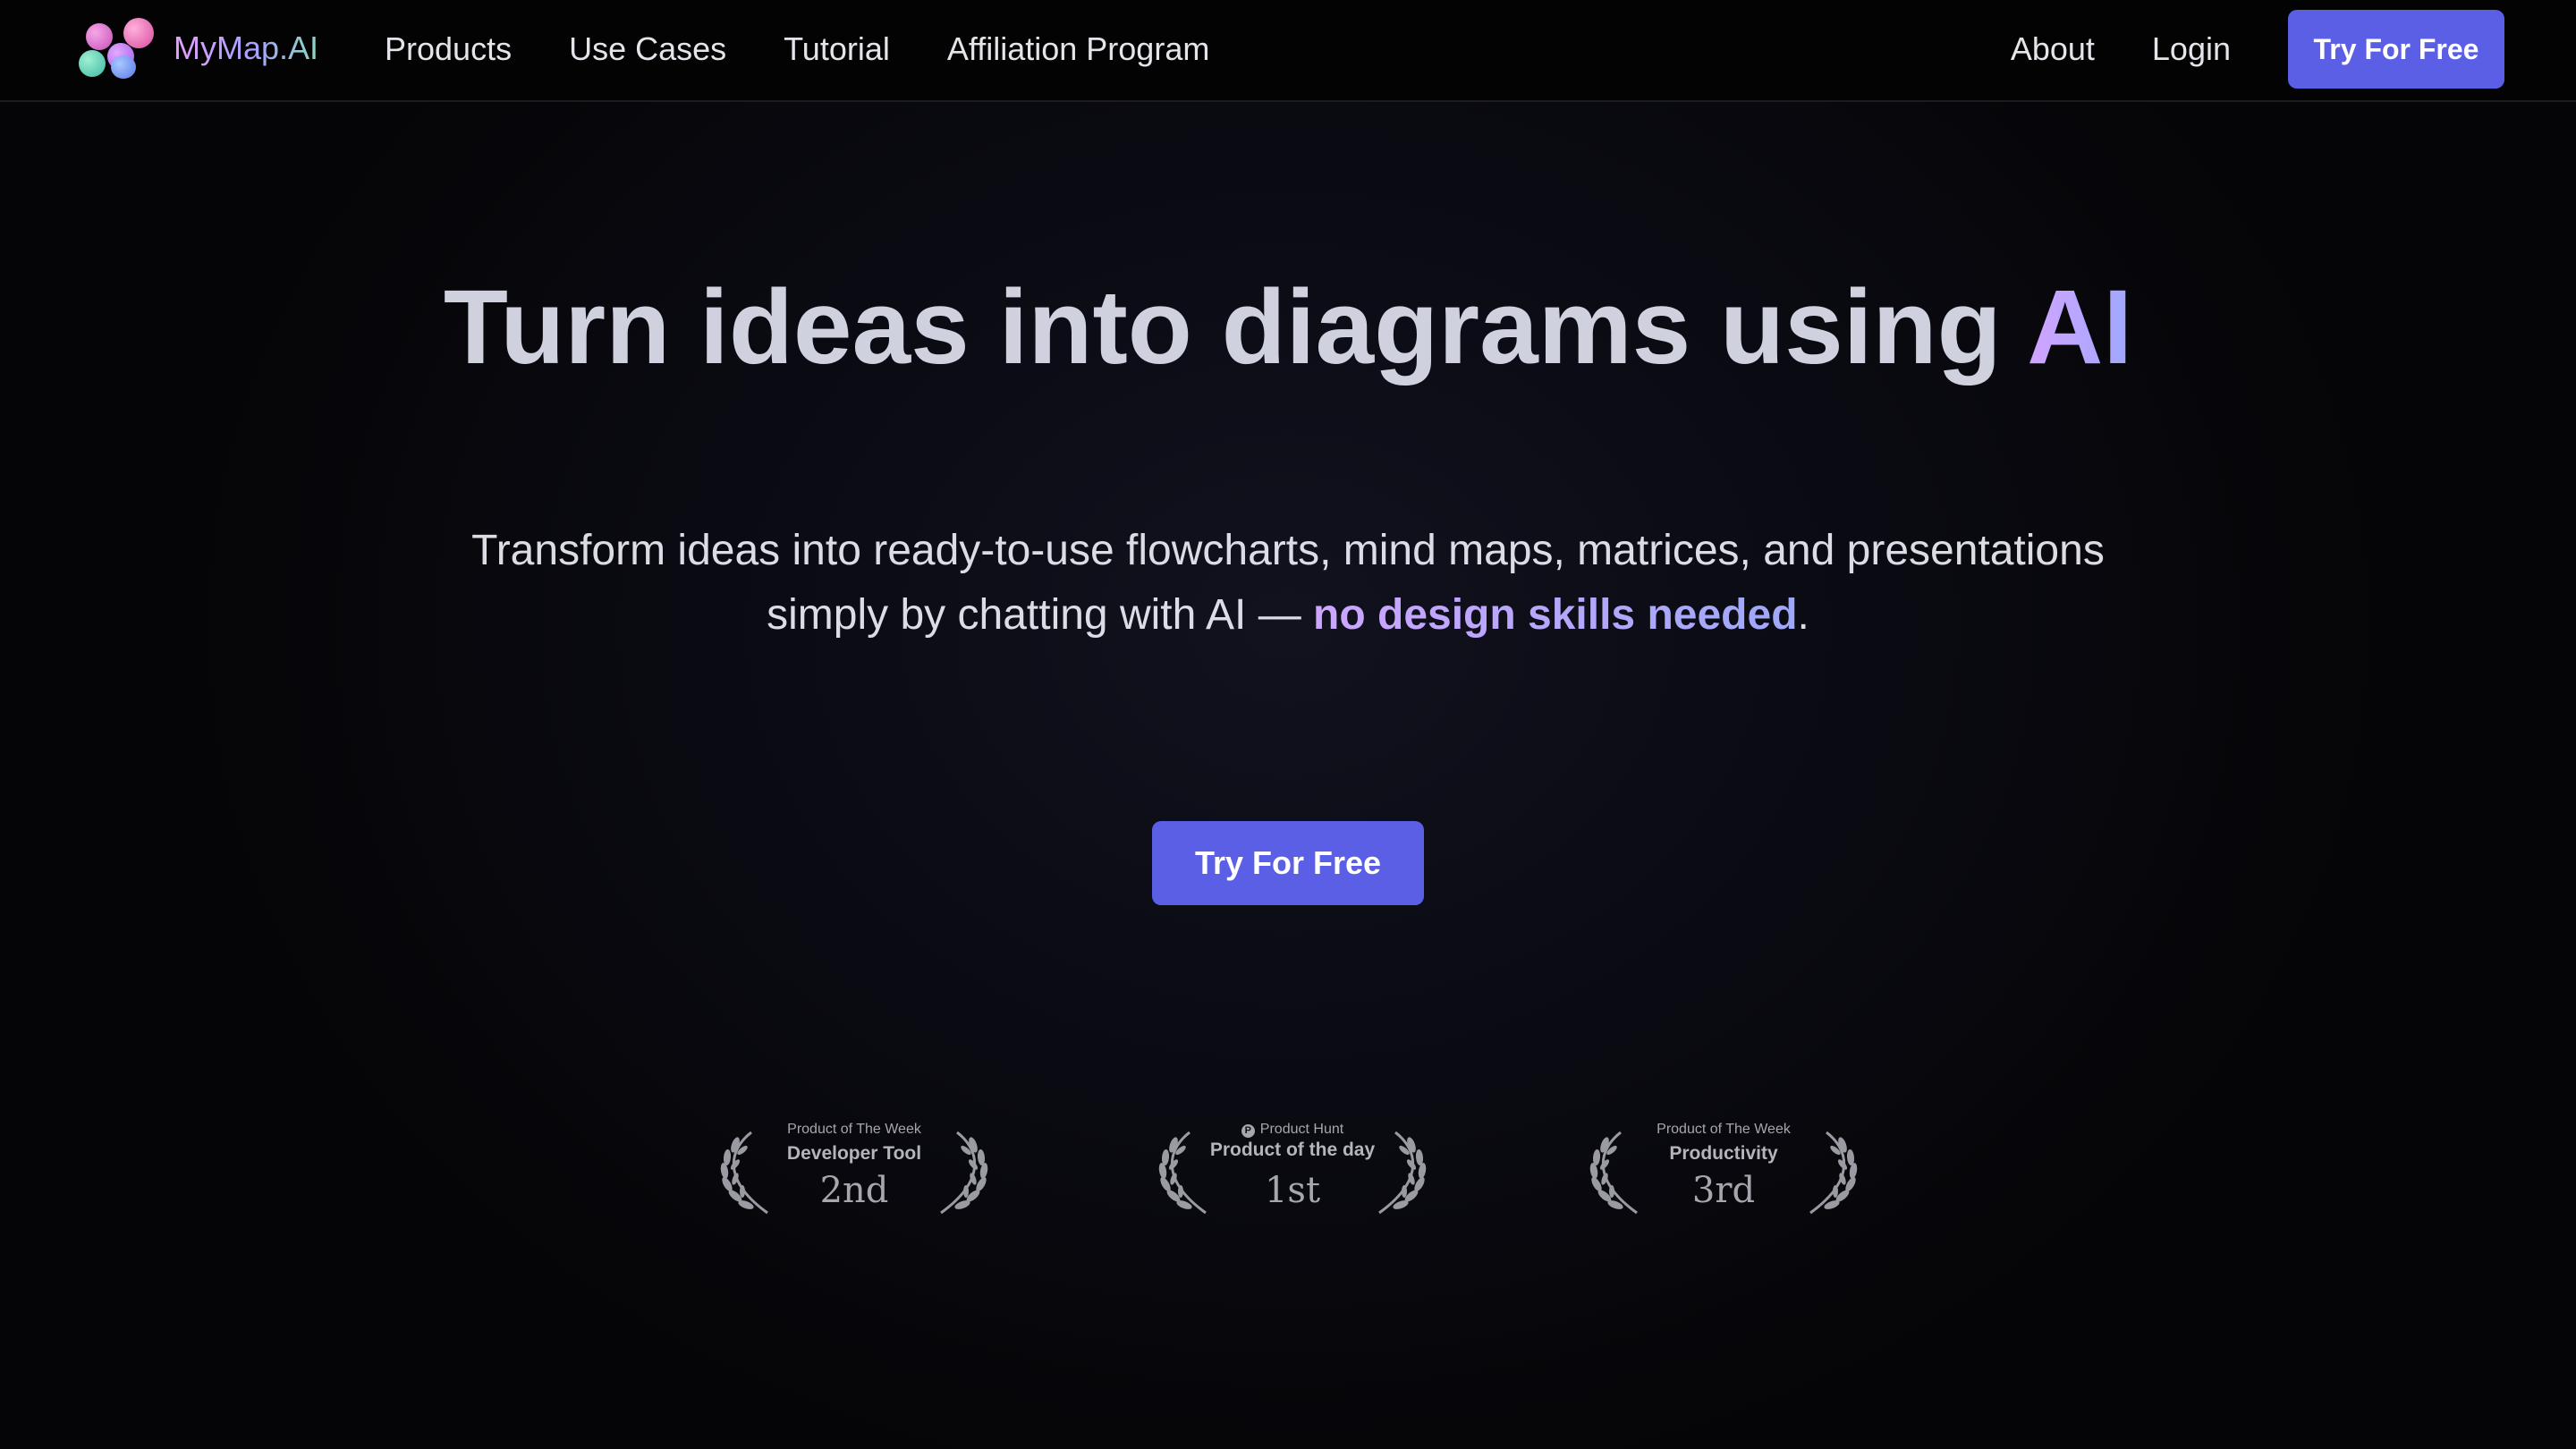 The image size is (2576, 1449). Describe the element at coordinates (2257, 49) in the screenshot. I see `nav-right-group: About Login Try For Free` at that location.